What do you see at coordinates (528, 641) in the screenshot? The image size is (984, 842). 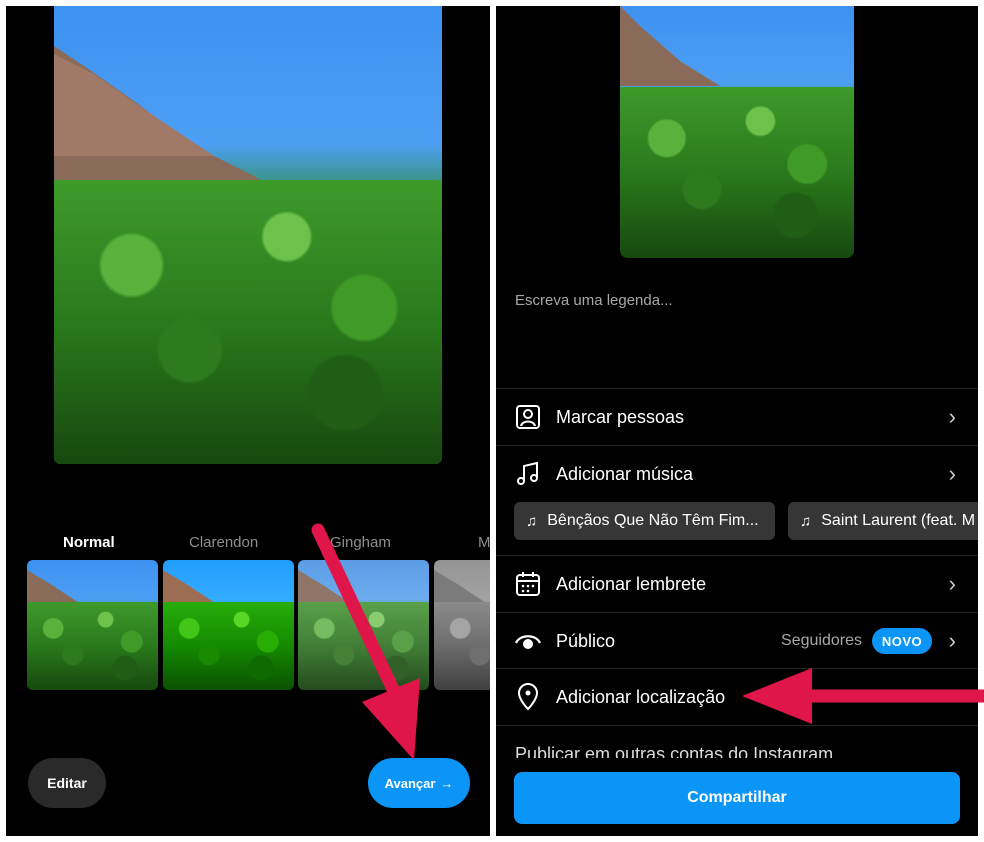 I see `eye-icon` at bounding box center [528, 641].